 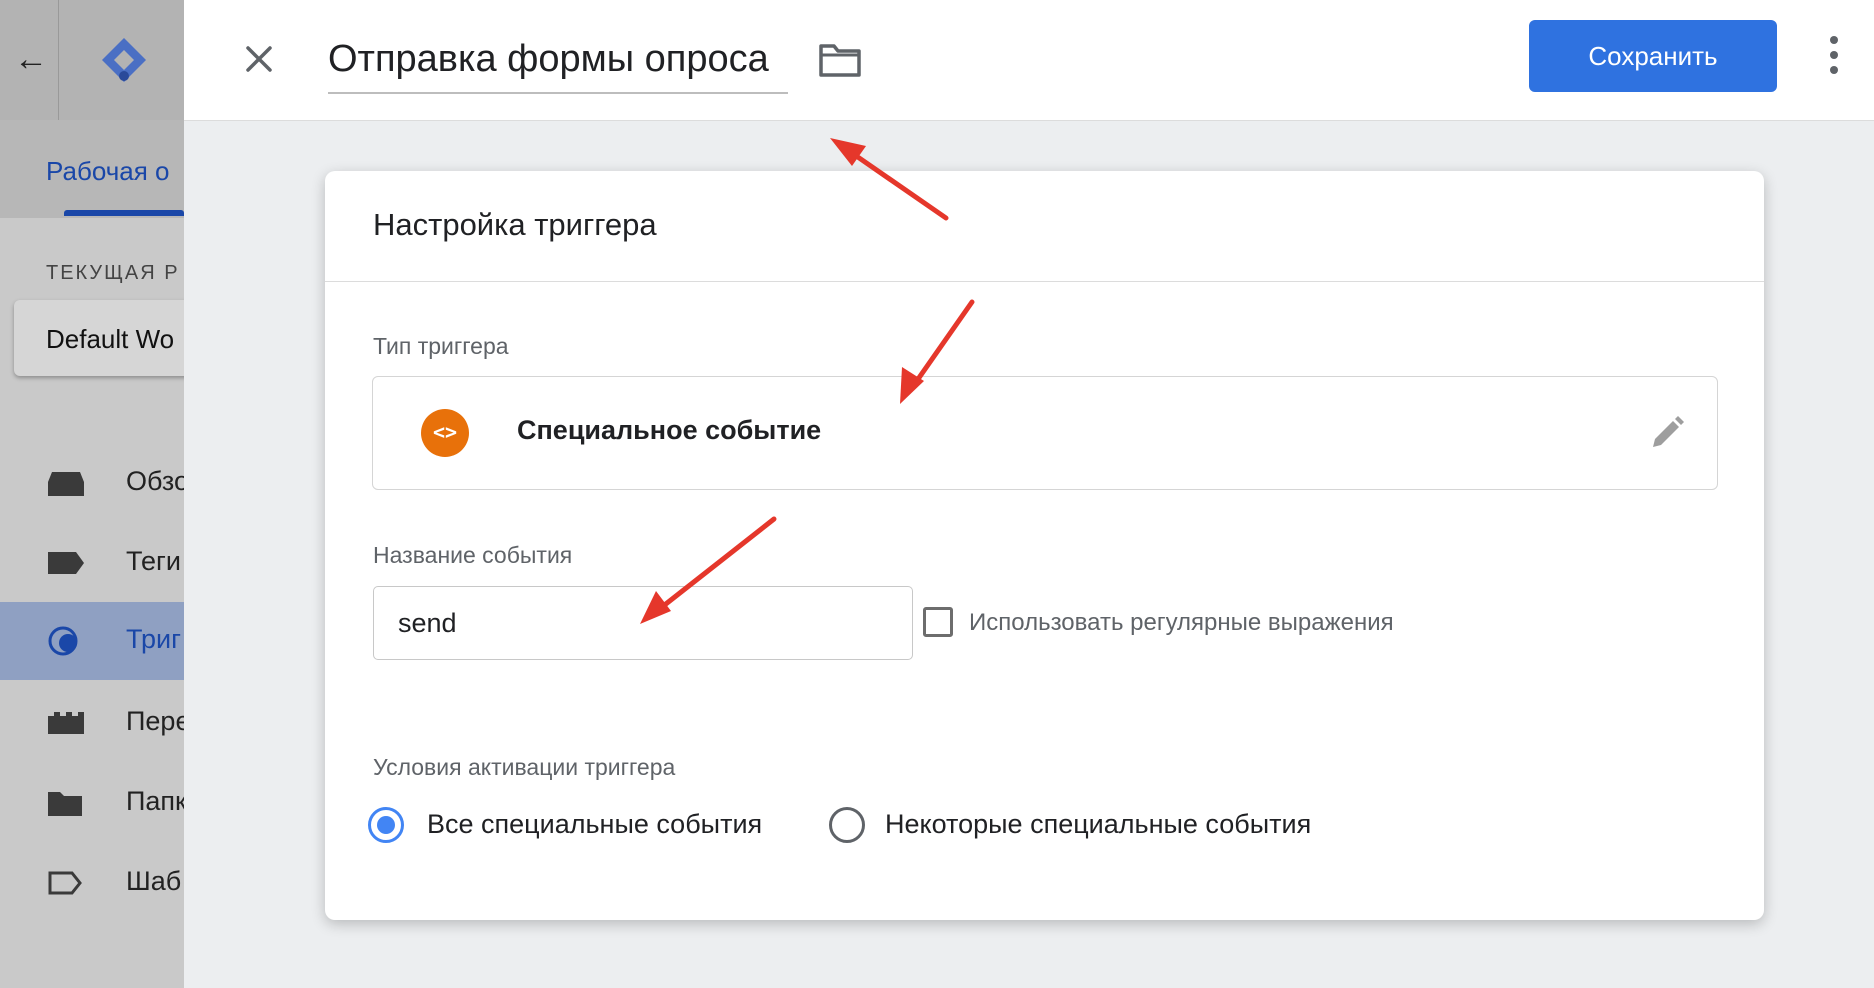 What do you see at coordinates (108, 171) in the screenshot?
I see `workspace-tab-label: Рабочая о` at bounding box center [108, 171].